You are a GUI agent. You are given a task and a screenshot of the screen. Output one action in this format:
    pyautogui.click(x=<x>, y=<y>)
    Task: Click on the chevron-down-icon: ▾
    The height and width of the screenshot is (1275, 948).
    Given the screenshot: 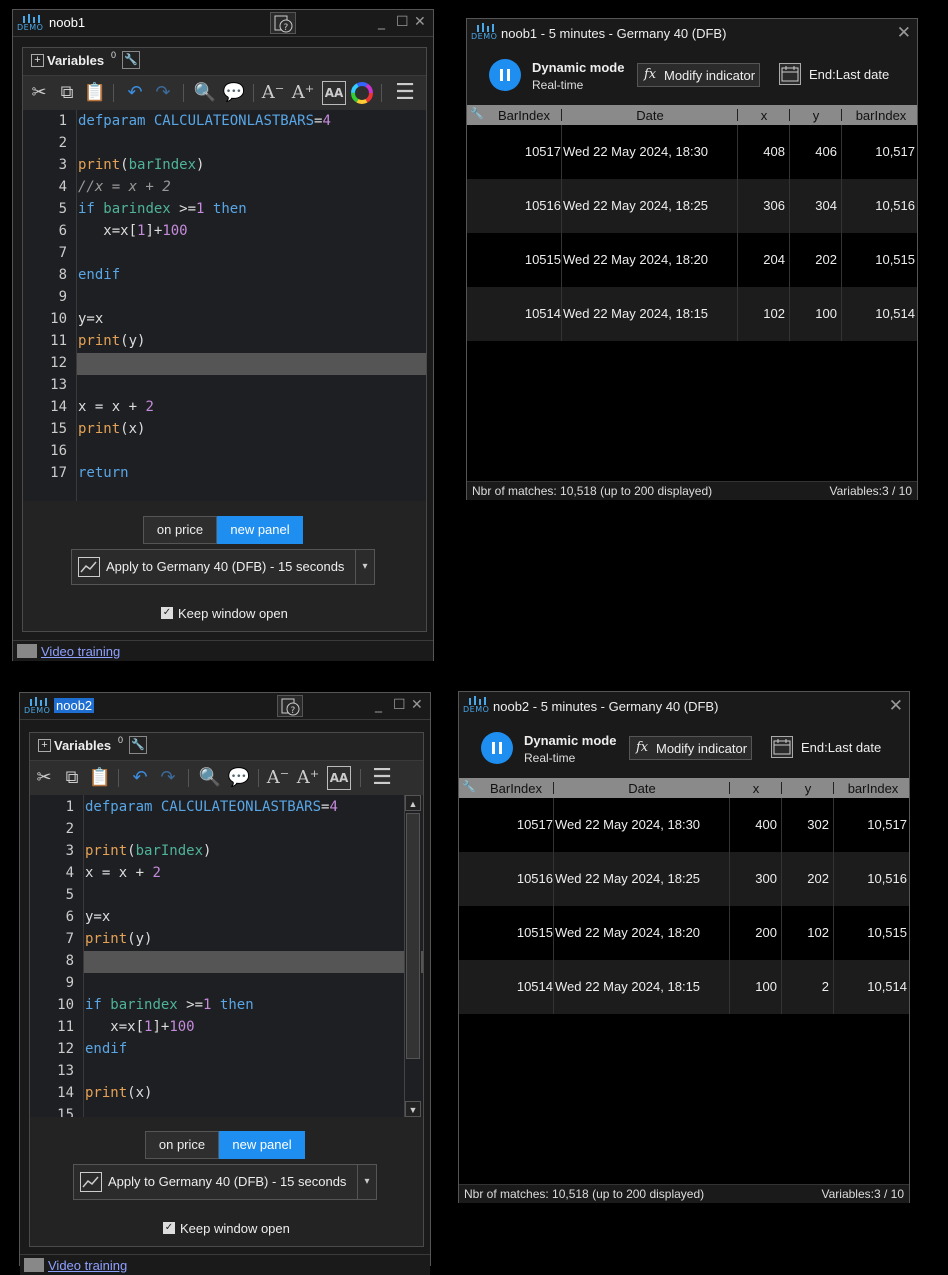 What is the action you would take?
    pyautogui.click(x=364, y=567)
    